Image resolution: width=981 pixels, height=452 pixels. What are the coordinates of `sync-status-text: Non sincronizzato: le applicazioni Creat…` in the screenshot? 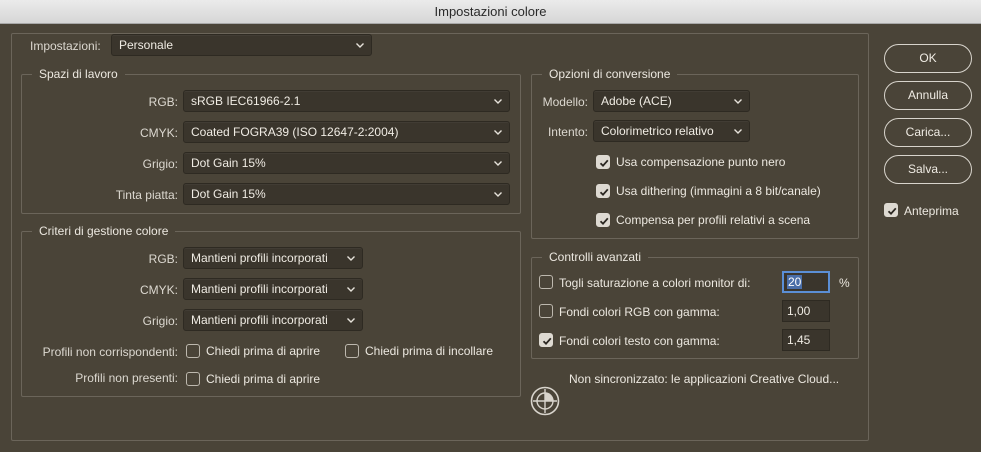 It's located at (704, 379).